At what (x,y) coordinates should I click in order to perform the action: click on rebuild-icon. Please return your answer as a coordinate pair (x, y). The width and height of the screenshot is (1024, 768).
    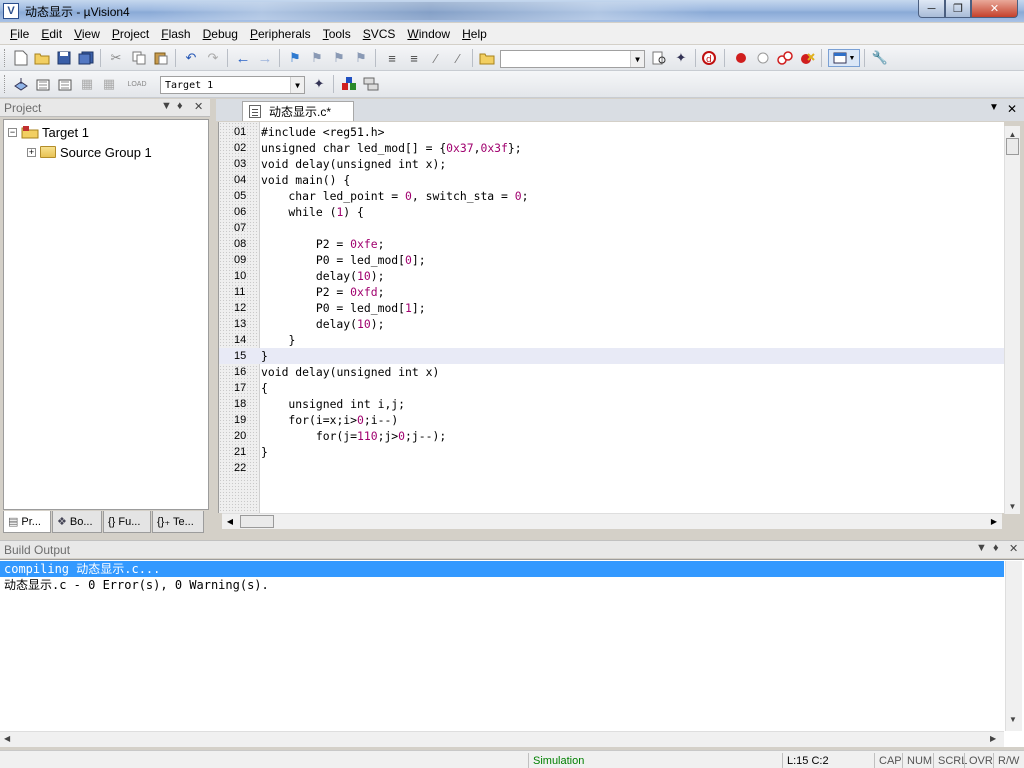
    Looking at the image, I should click on (65, 84).